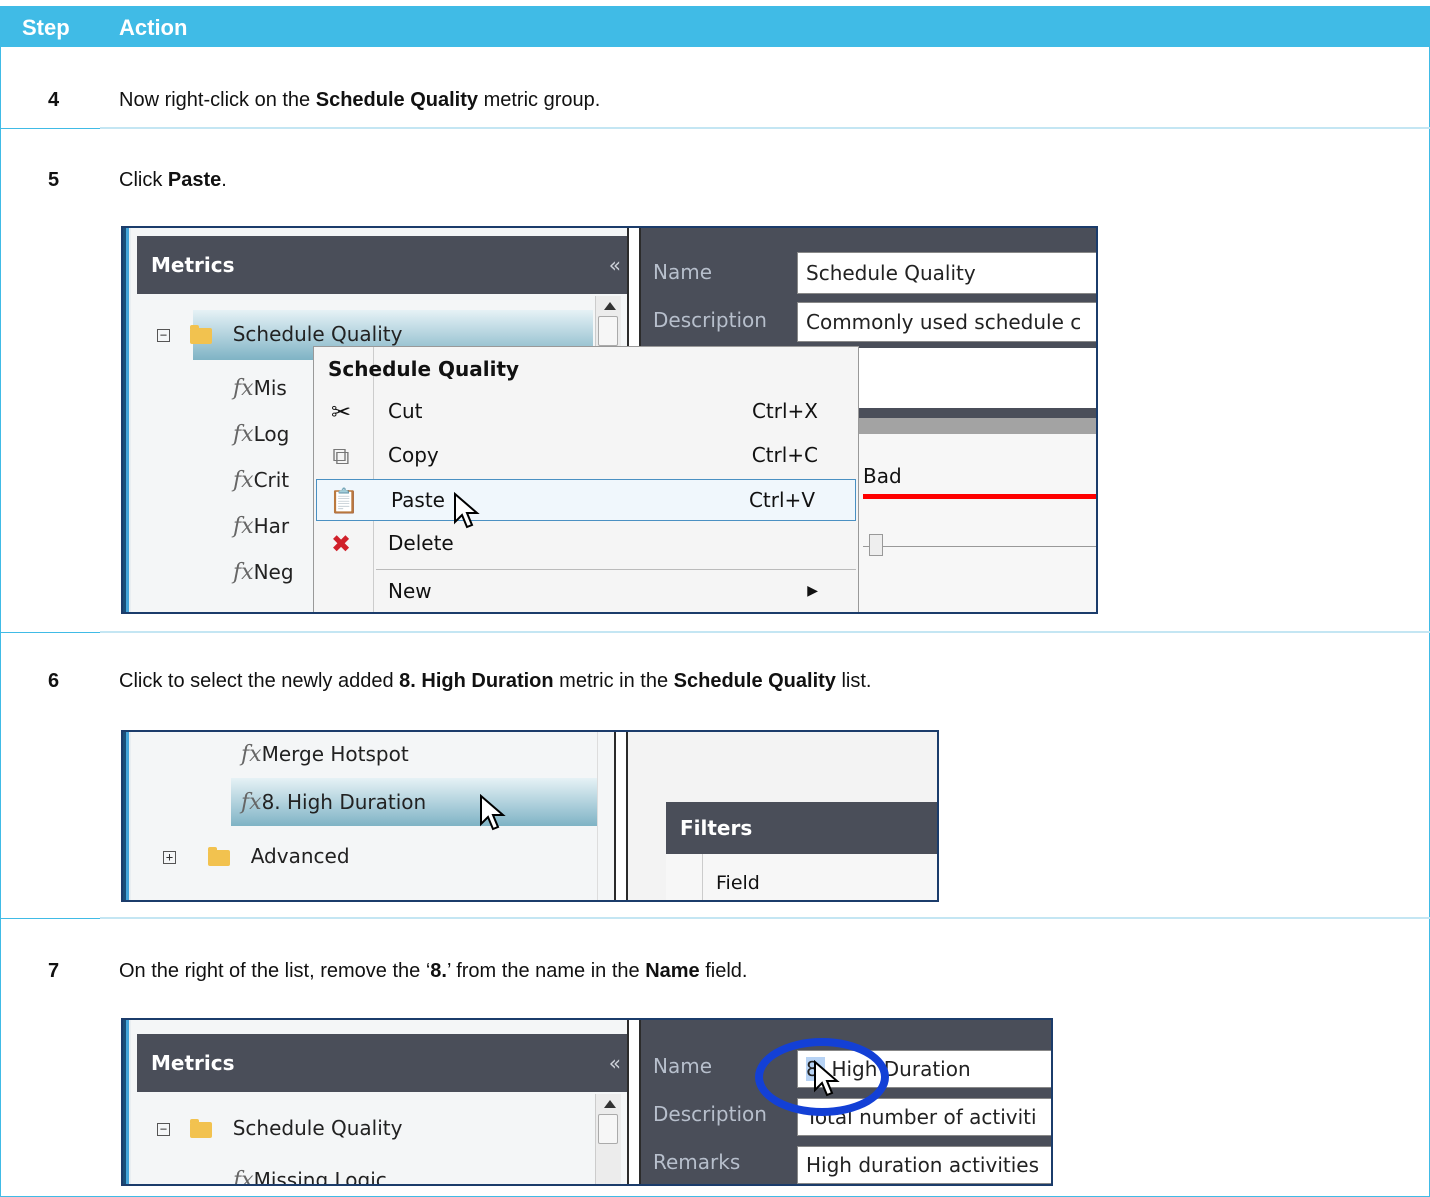 The width and height of the screenshot is (1430, 1197). Describe the element at coordinates (271, 434) in the screenshot. I see `metric-label: Log` at that location.